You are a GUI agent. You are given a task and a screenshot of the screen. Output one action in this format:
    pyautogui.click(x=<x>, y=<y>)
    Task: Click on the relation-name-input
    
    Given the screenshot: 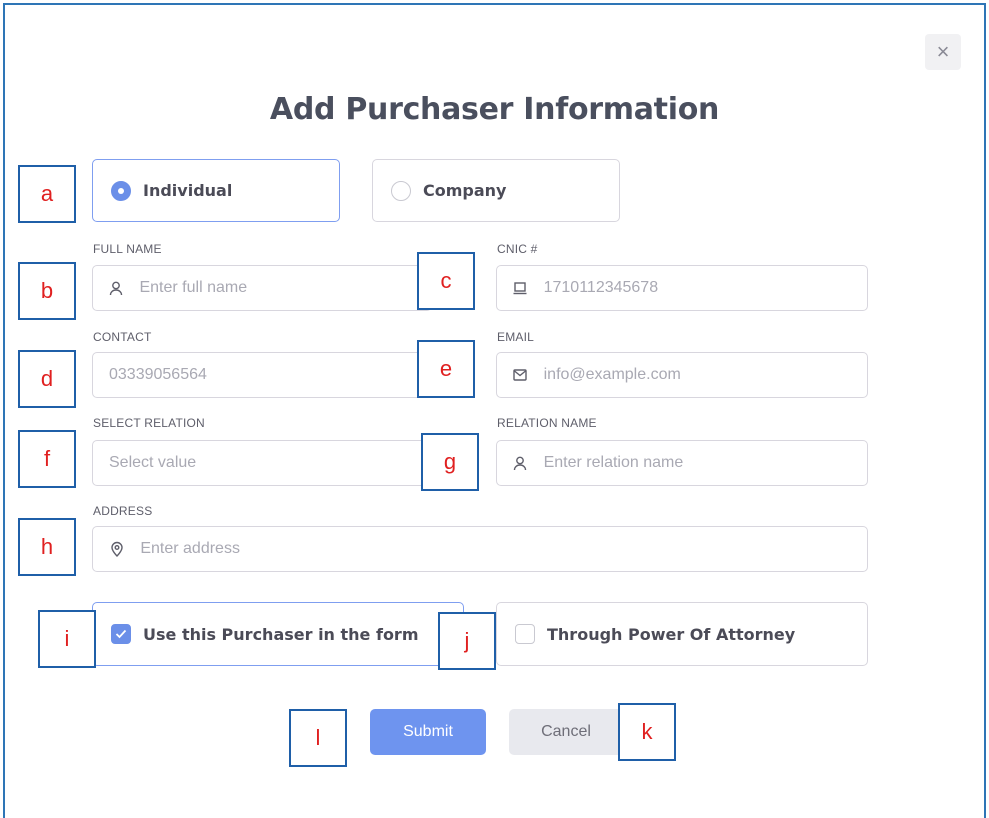 What is the action you would take?
    pyautogui.click(x=705, y=463)
    